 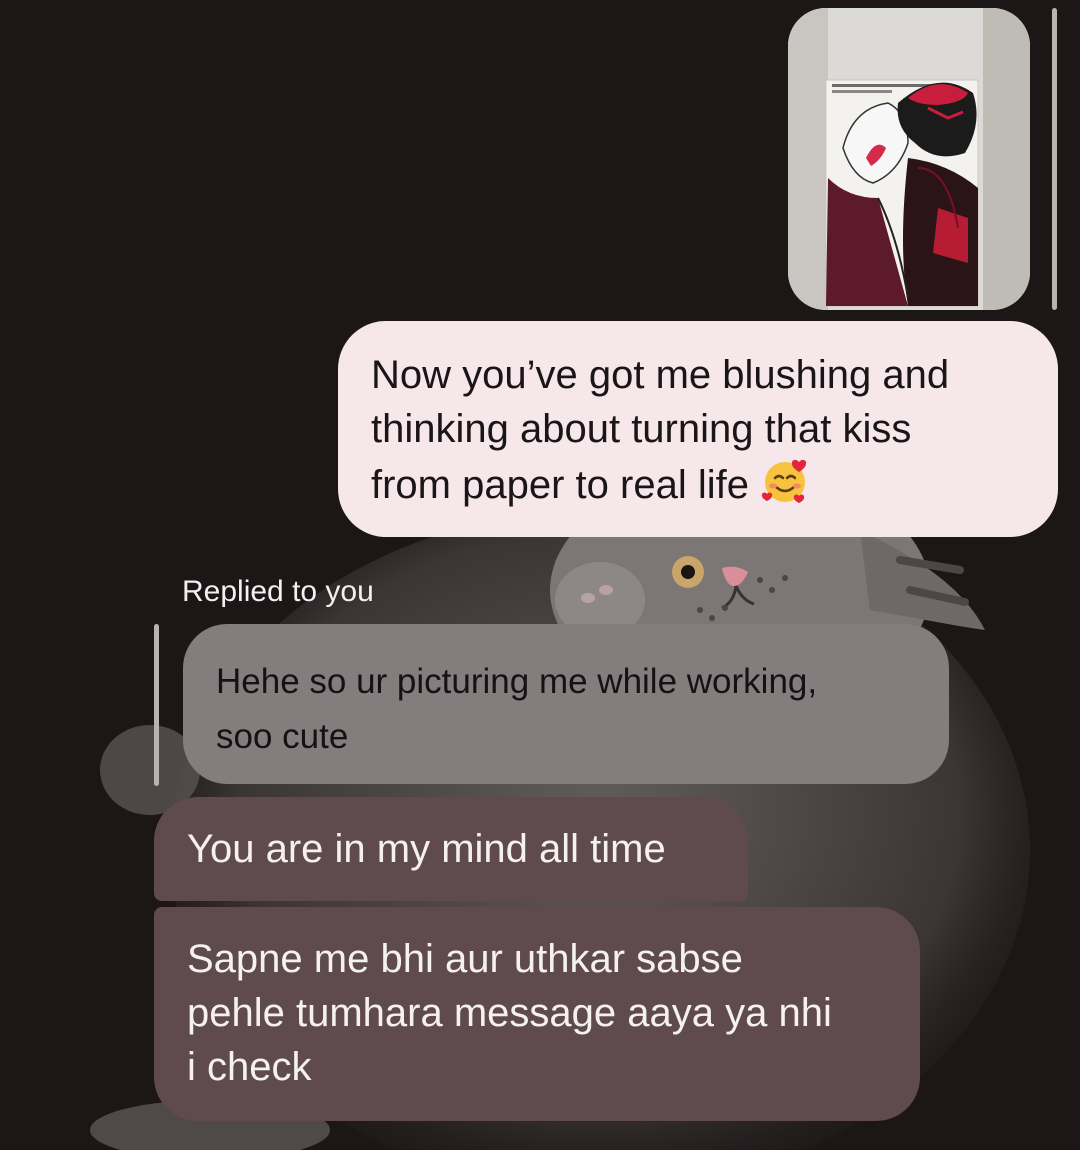 I want to click on kiss-drawing-image, so click(x=909, y=159).